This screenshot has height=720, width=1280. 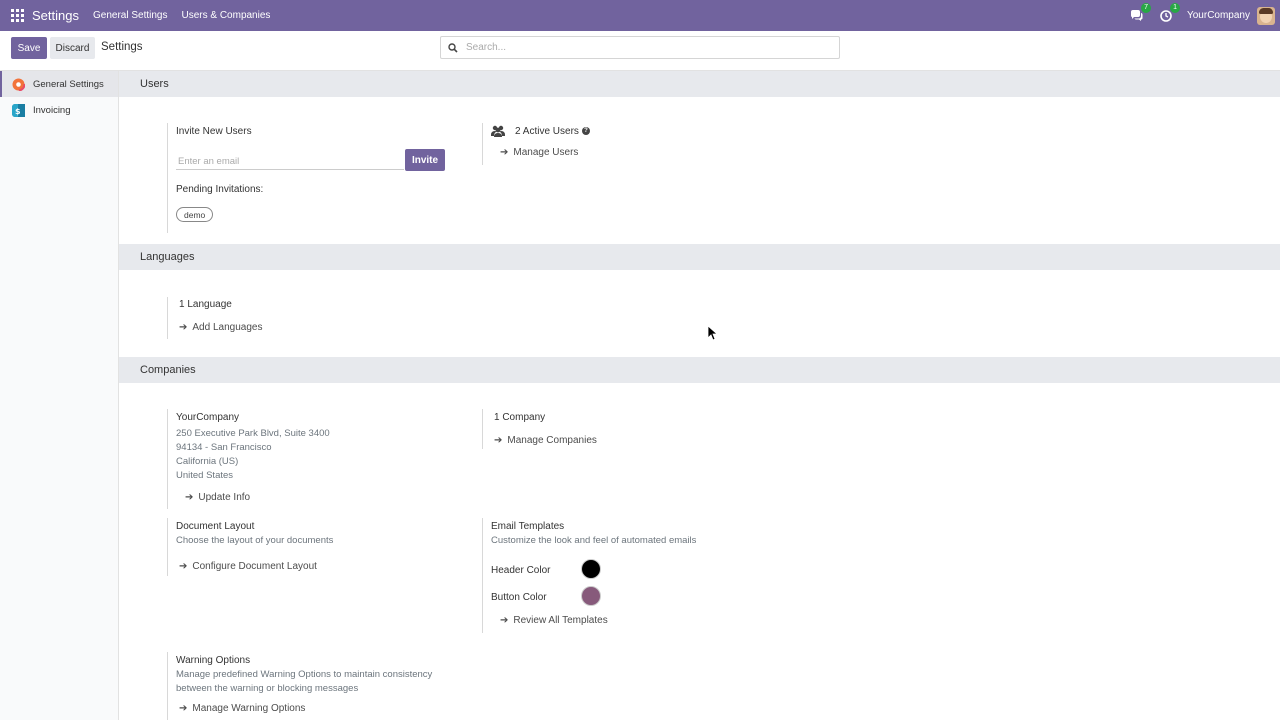 What do you see at coordinates (195, 214) in the screenshot?
I see `pending-invitation-tag: demo` at bounding box center [195, 214].